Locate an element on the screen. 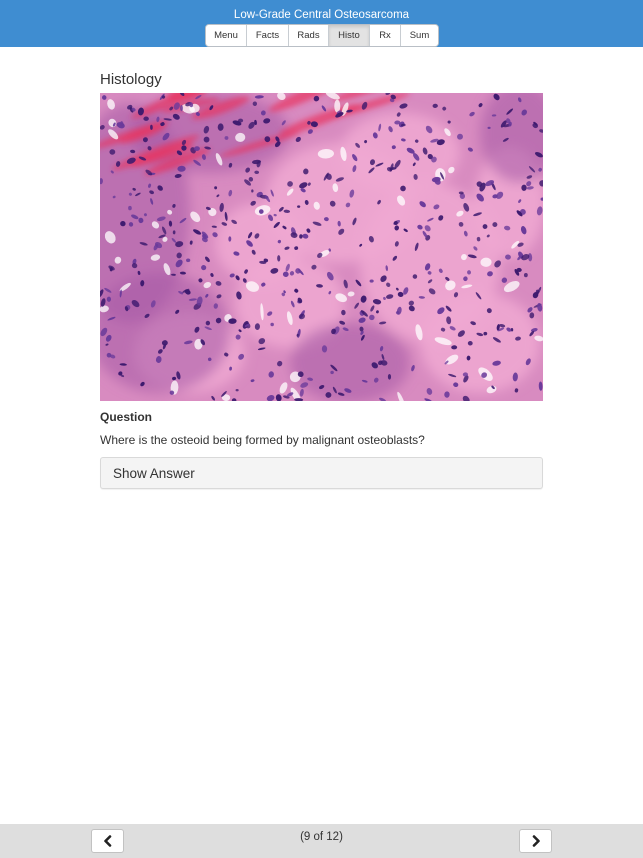 Image resolution: width=643 pixels, height=858 pixels. section-title: Histology is located at coordinates (131, 79).